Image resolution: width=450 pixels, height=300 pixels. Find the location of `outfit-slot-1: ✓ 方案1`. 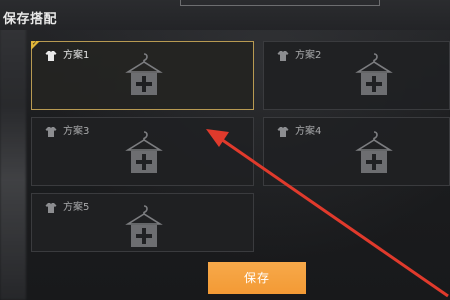

outfit-slot-1: ✓ 方案1 is located at coordinates (142, 75).